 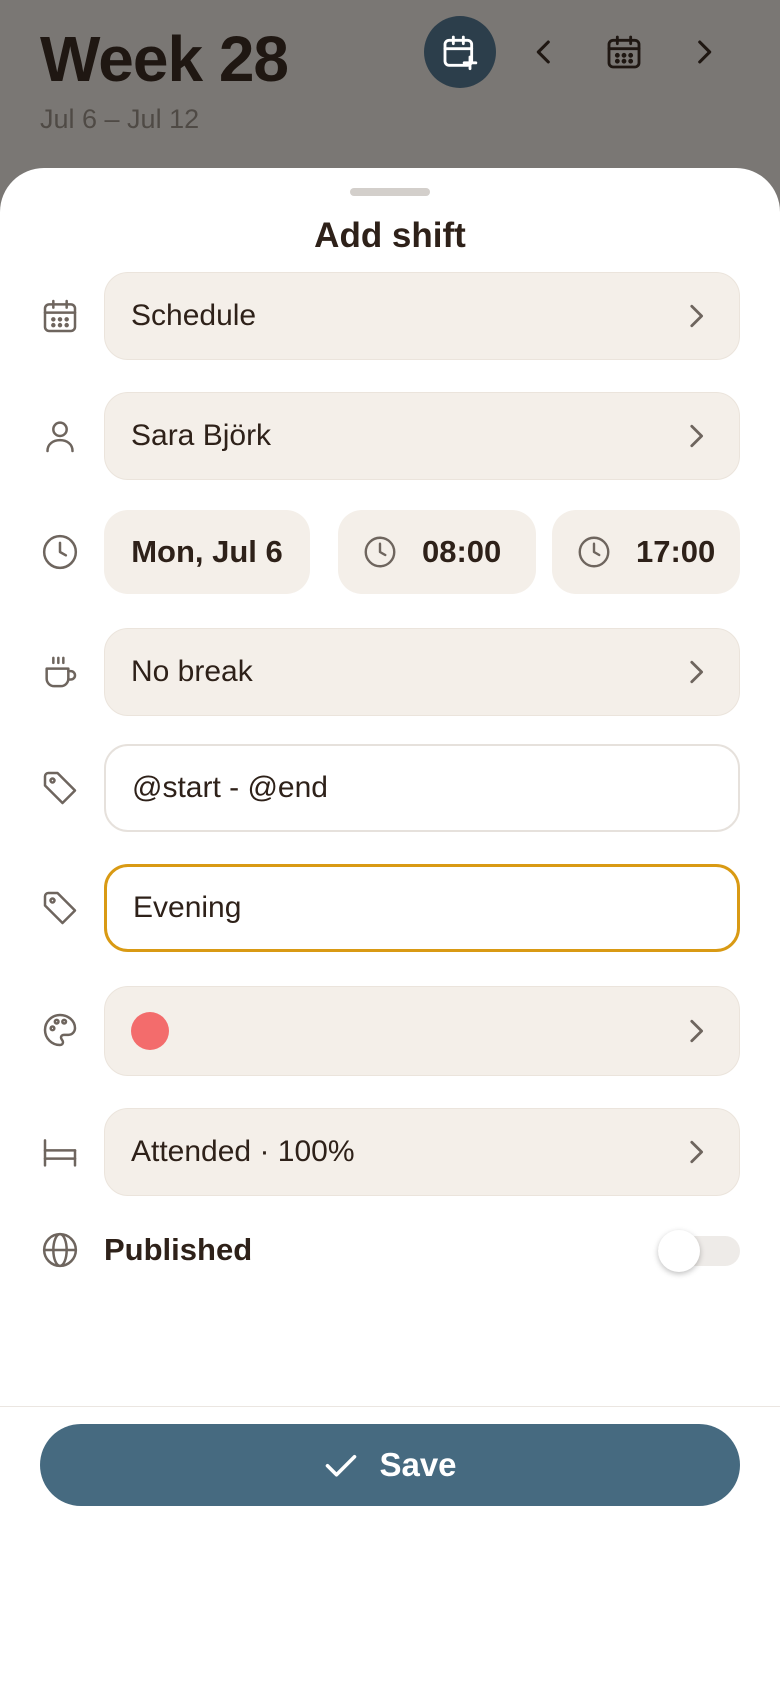 I want to click on shift-label-value: Evening, so click(x=187, y=907).